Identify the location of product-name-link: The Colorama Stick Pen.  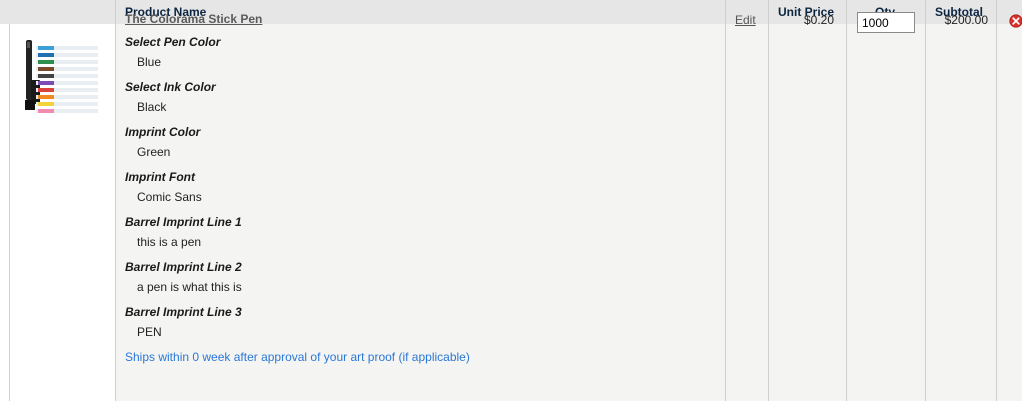
(193, 19).